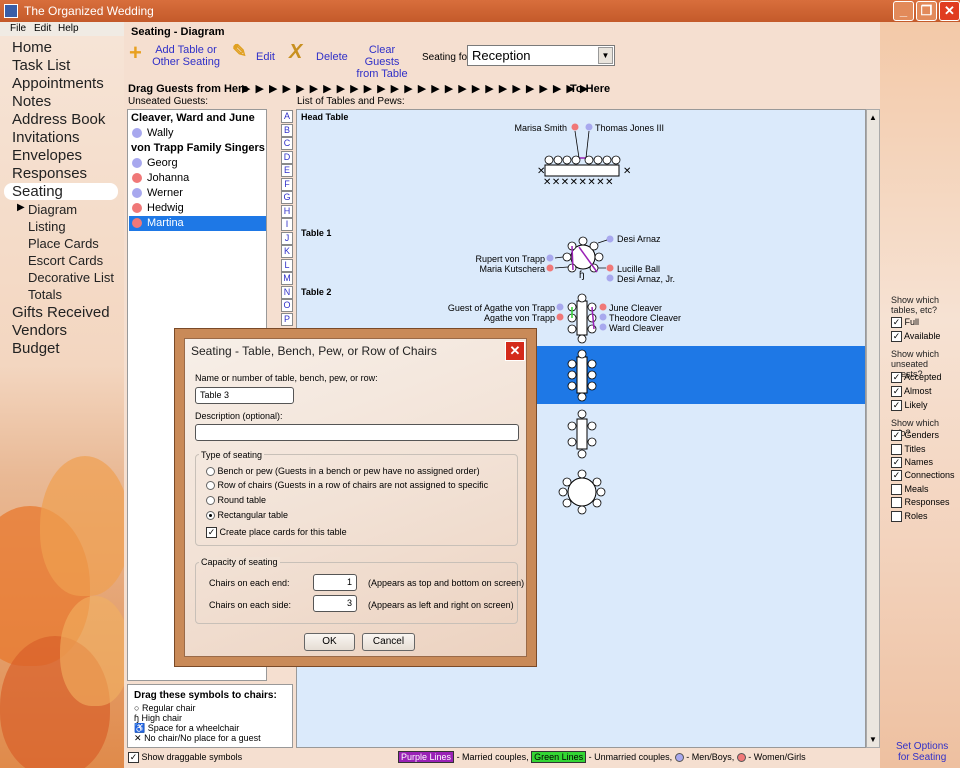 The width and height of the screenshot is (960, 768). I want to click on letter-o: O, so click(287, 305).